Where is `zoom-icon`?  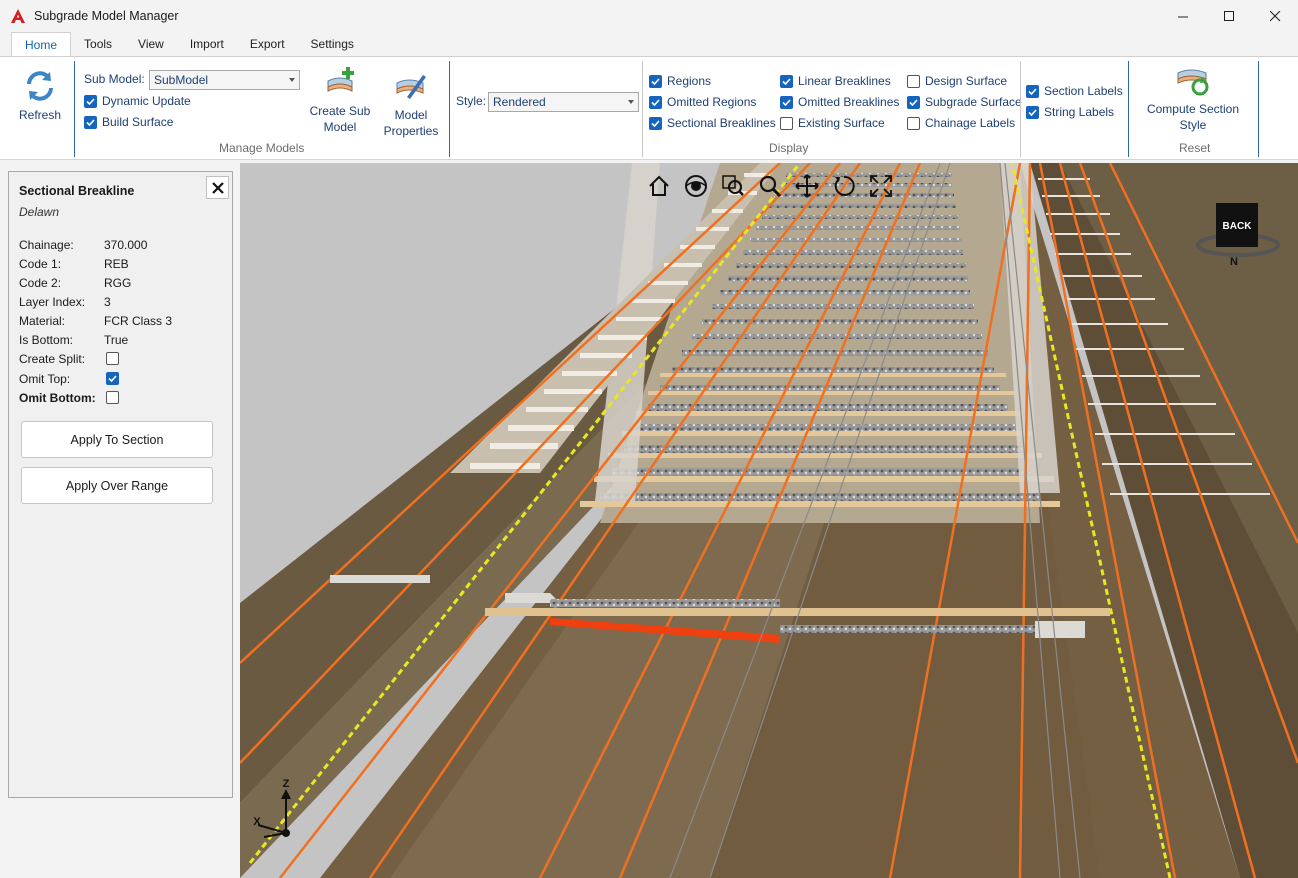
zoom-icon is located at coordinates (770, 186).